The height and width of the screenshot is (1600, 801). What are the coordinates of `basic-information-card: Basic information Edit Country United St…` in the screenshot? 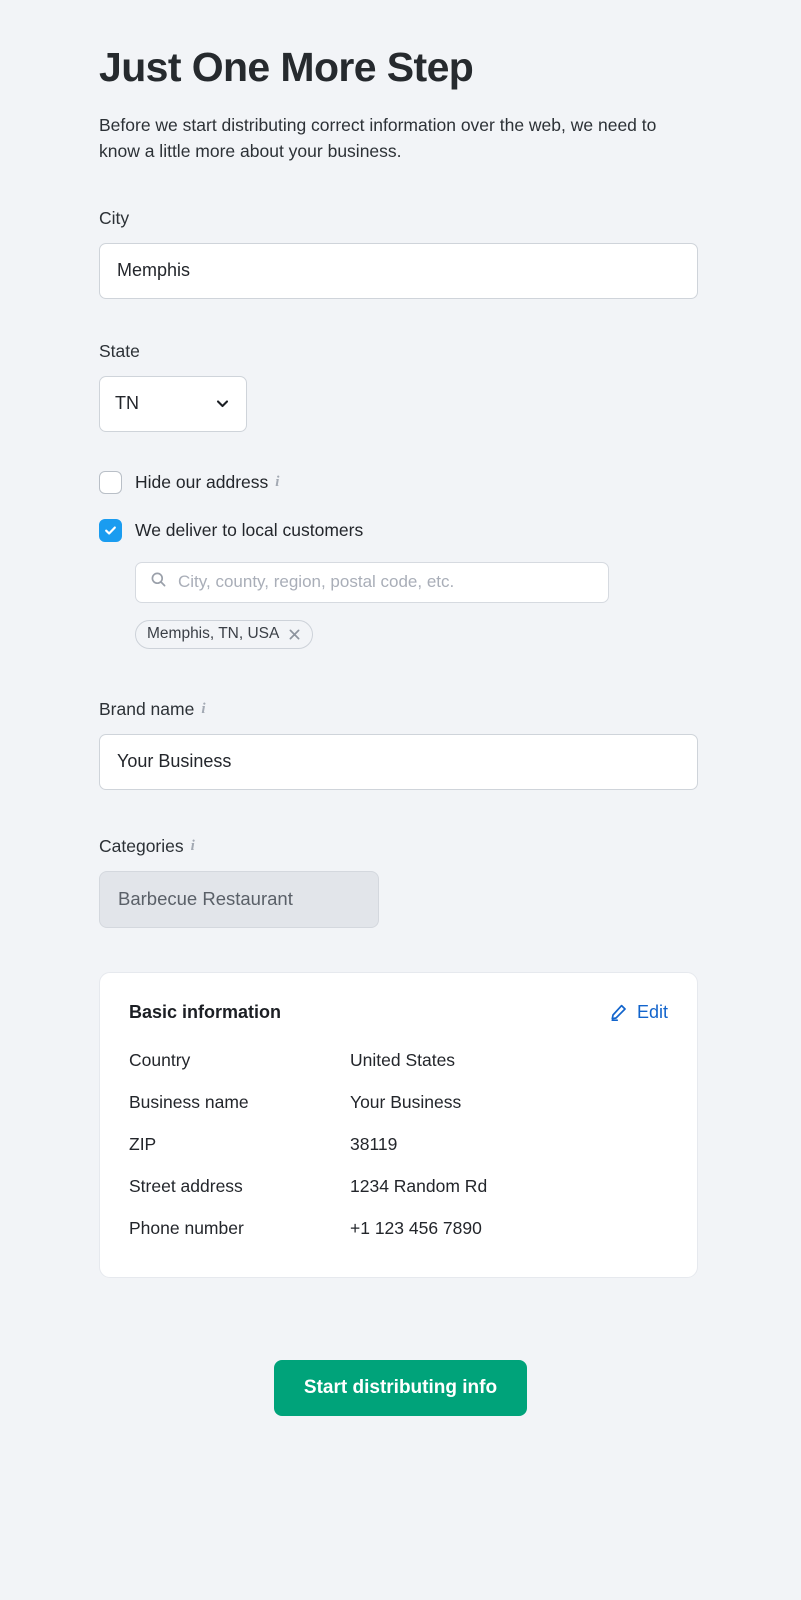 It's located at (398, 1124).